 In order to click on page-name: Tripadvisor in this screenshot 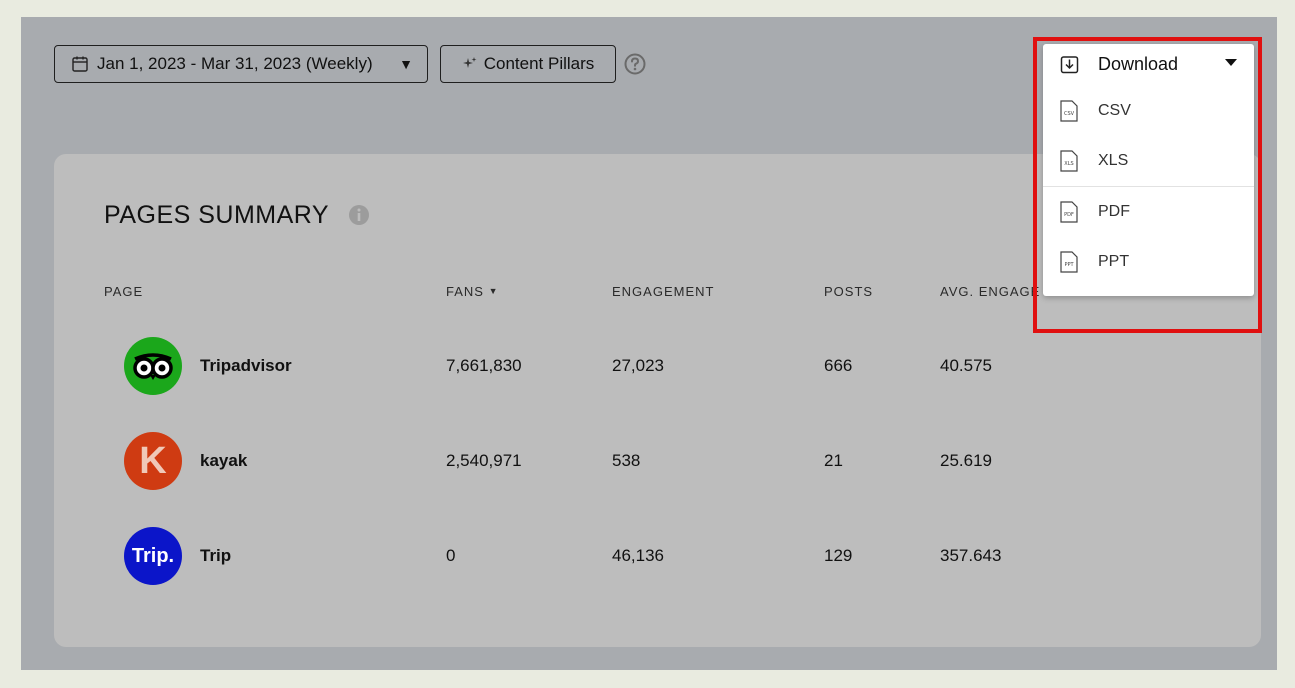, I will do `click(246, 365)`.